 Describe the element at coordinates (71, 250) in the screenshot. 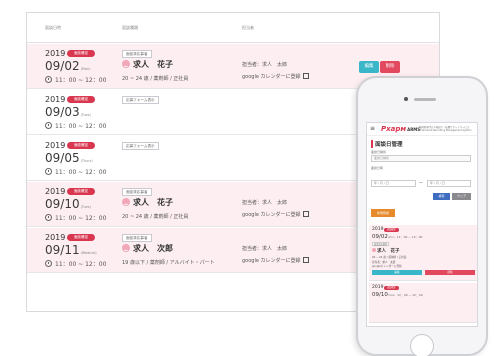

I see `row-date: 09/11(Wednes)` at that location.